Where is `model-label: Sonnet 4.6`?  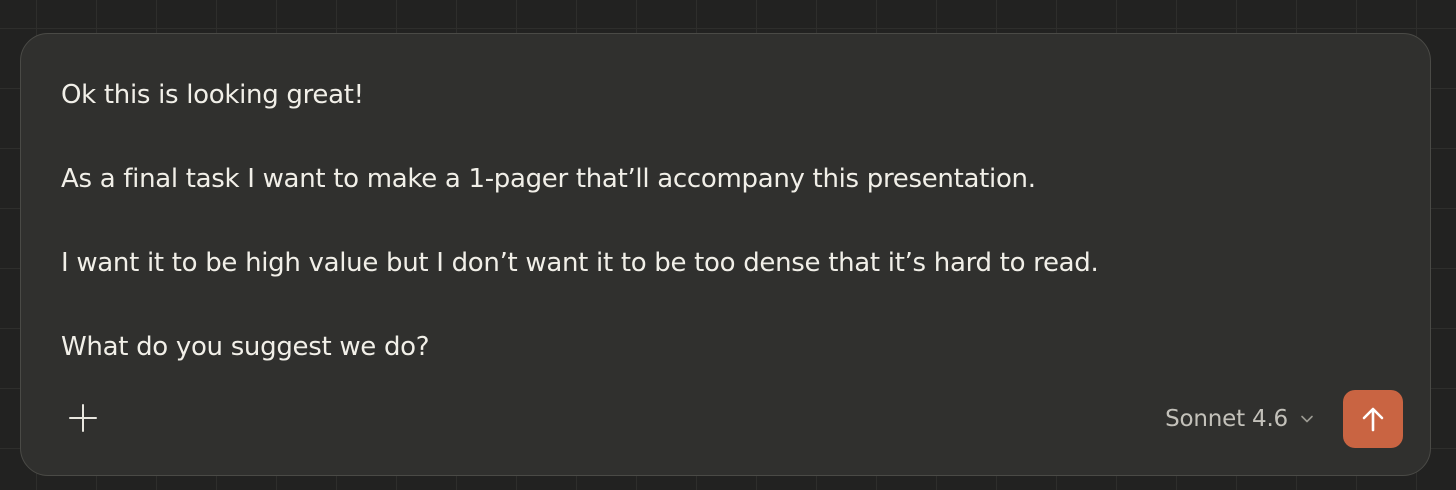
model-label: Sonnet 4.6 is located at coordinates (1226, 419).